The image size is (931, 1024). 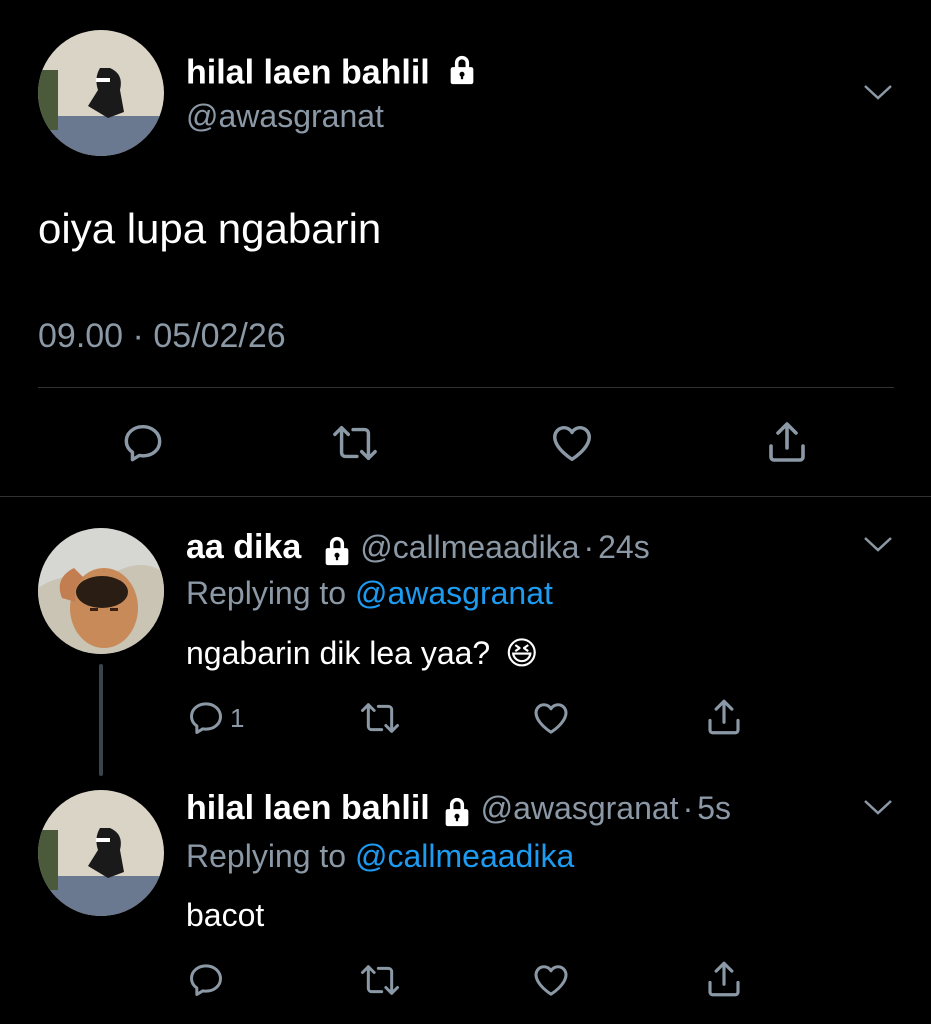 What do you see at coordinates (101, 720) in the screenshot?
I see `thread-line` at bounding box center [101, 720].